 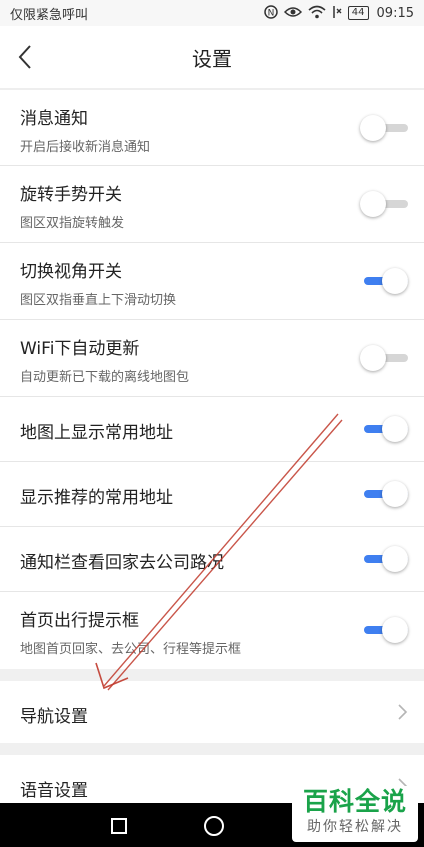 What do you see at coordinates (80, 349) in the screenshot?
I see `setting-title: WiFi下自动更新` at bounding box center [80, 349].